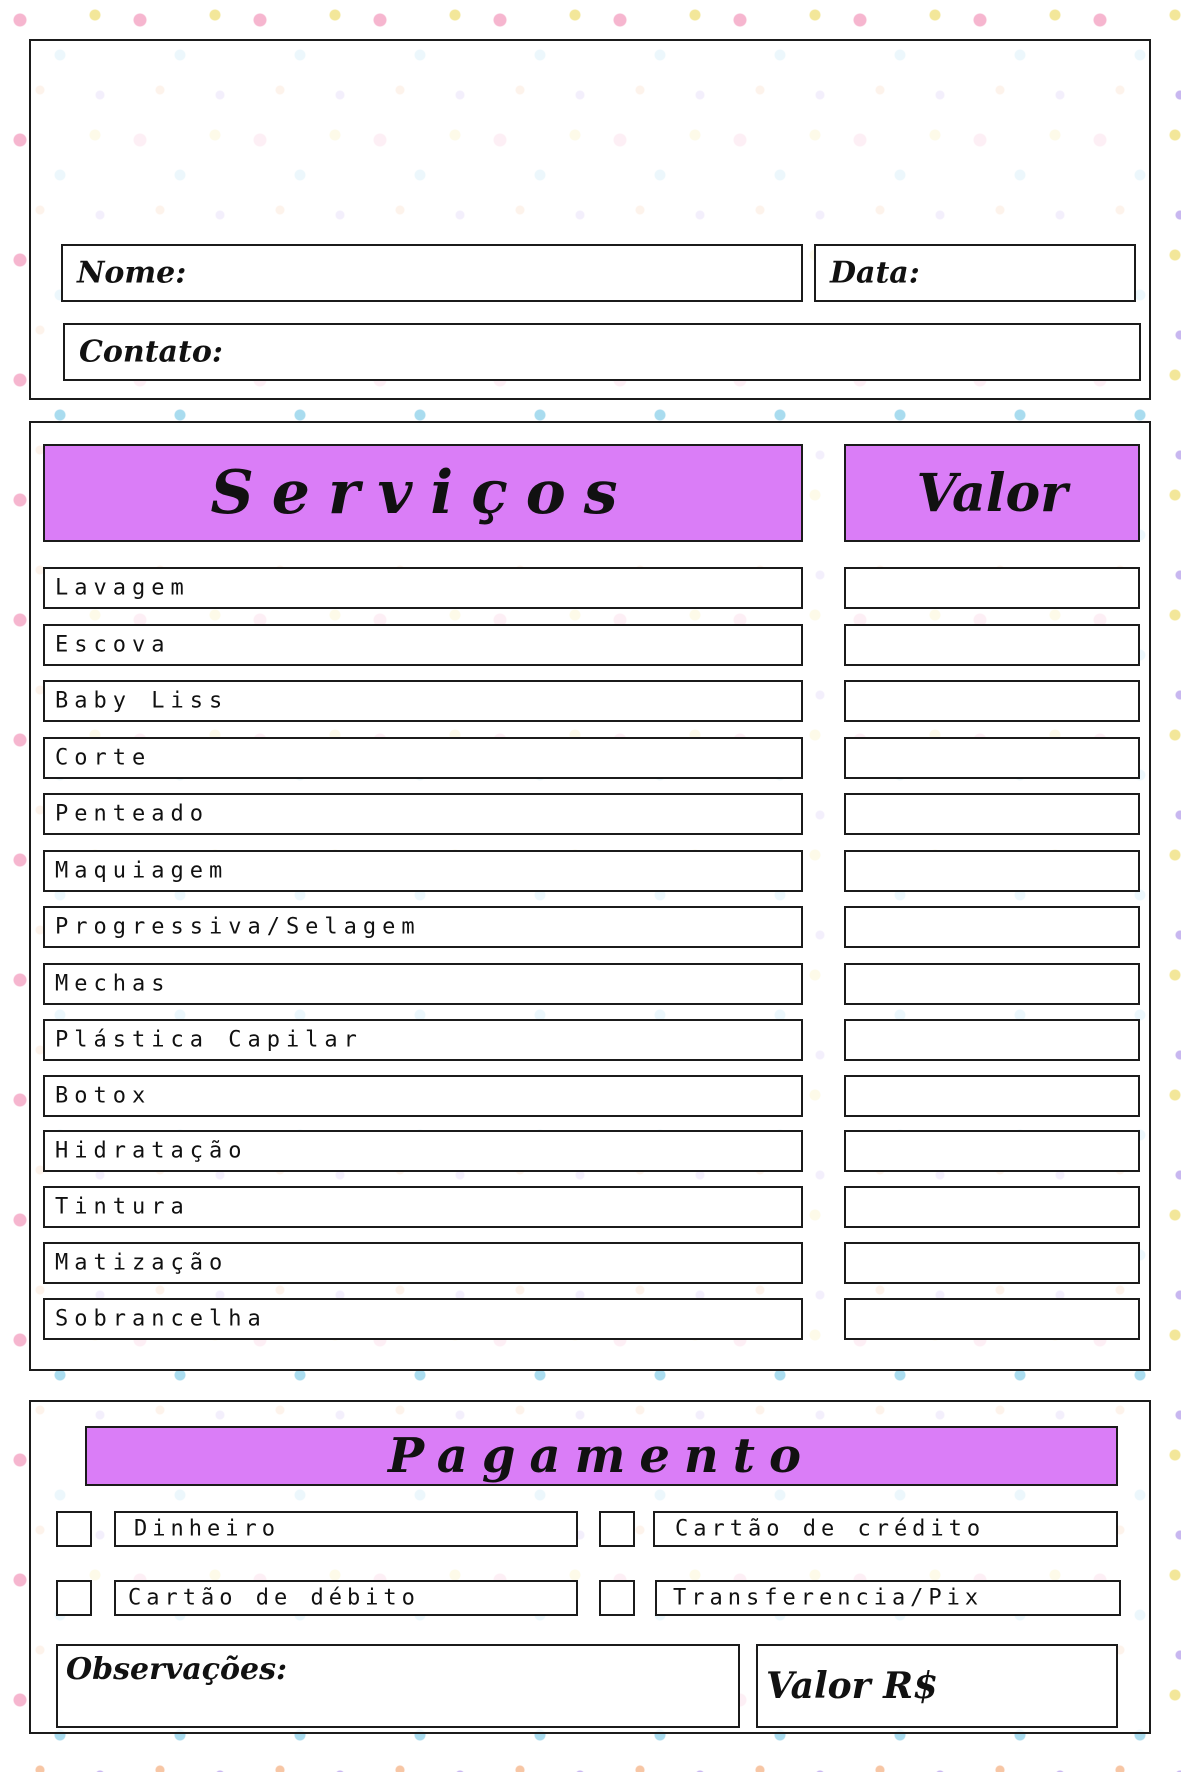  Describe the element at coordinates (423, 1096) in the screenshot. I see `service-row: Botox` at that location.